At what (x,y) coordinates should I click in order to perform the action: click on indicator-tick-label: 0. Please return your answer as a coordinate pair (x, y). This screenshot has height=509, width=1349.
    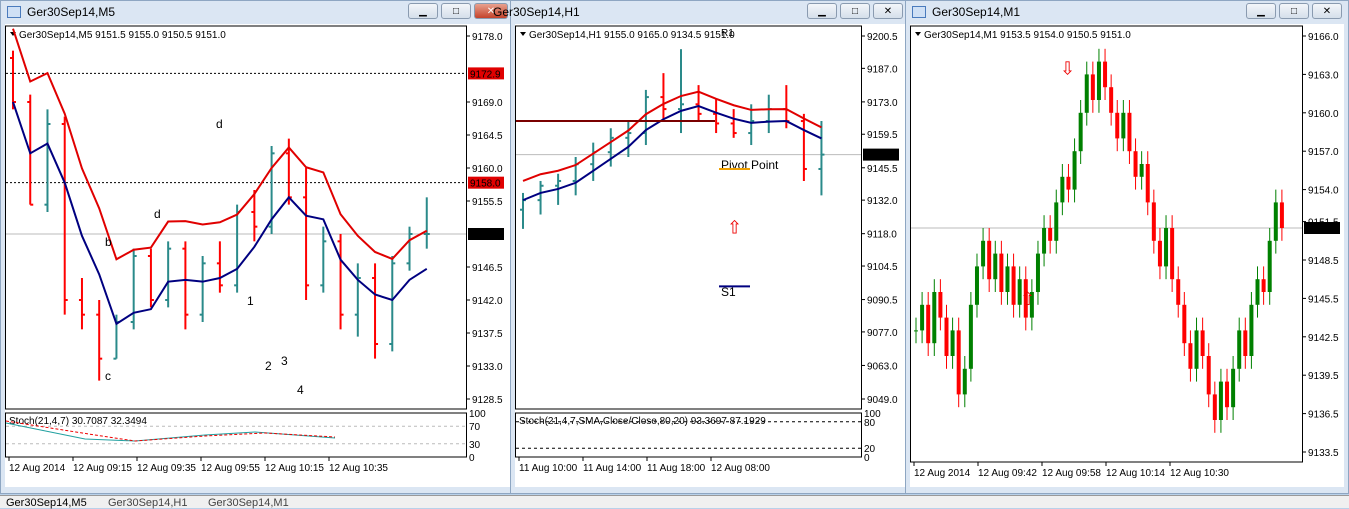
    Looking at the image, I should click on (472, 458).